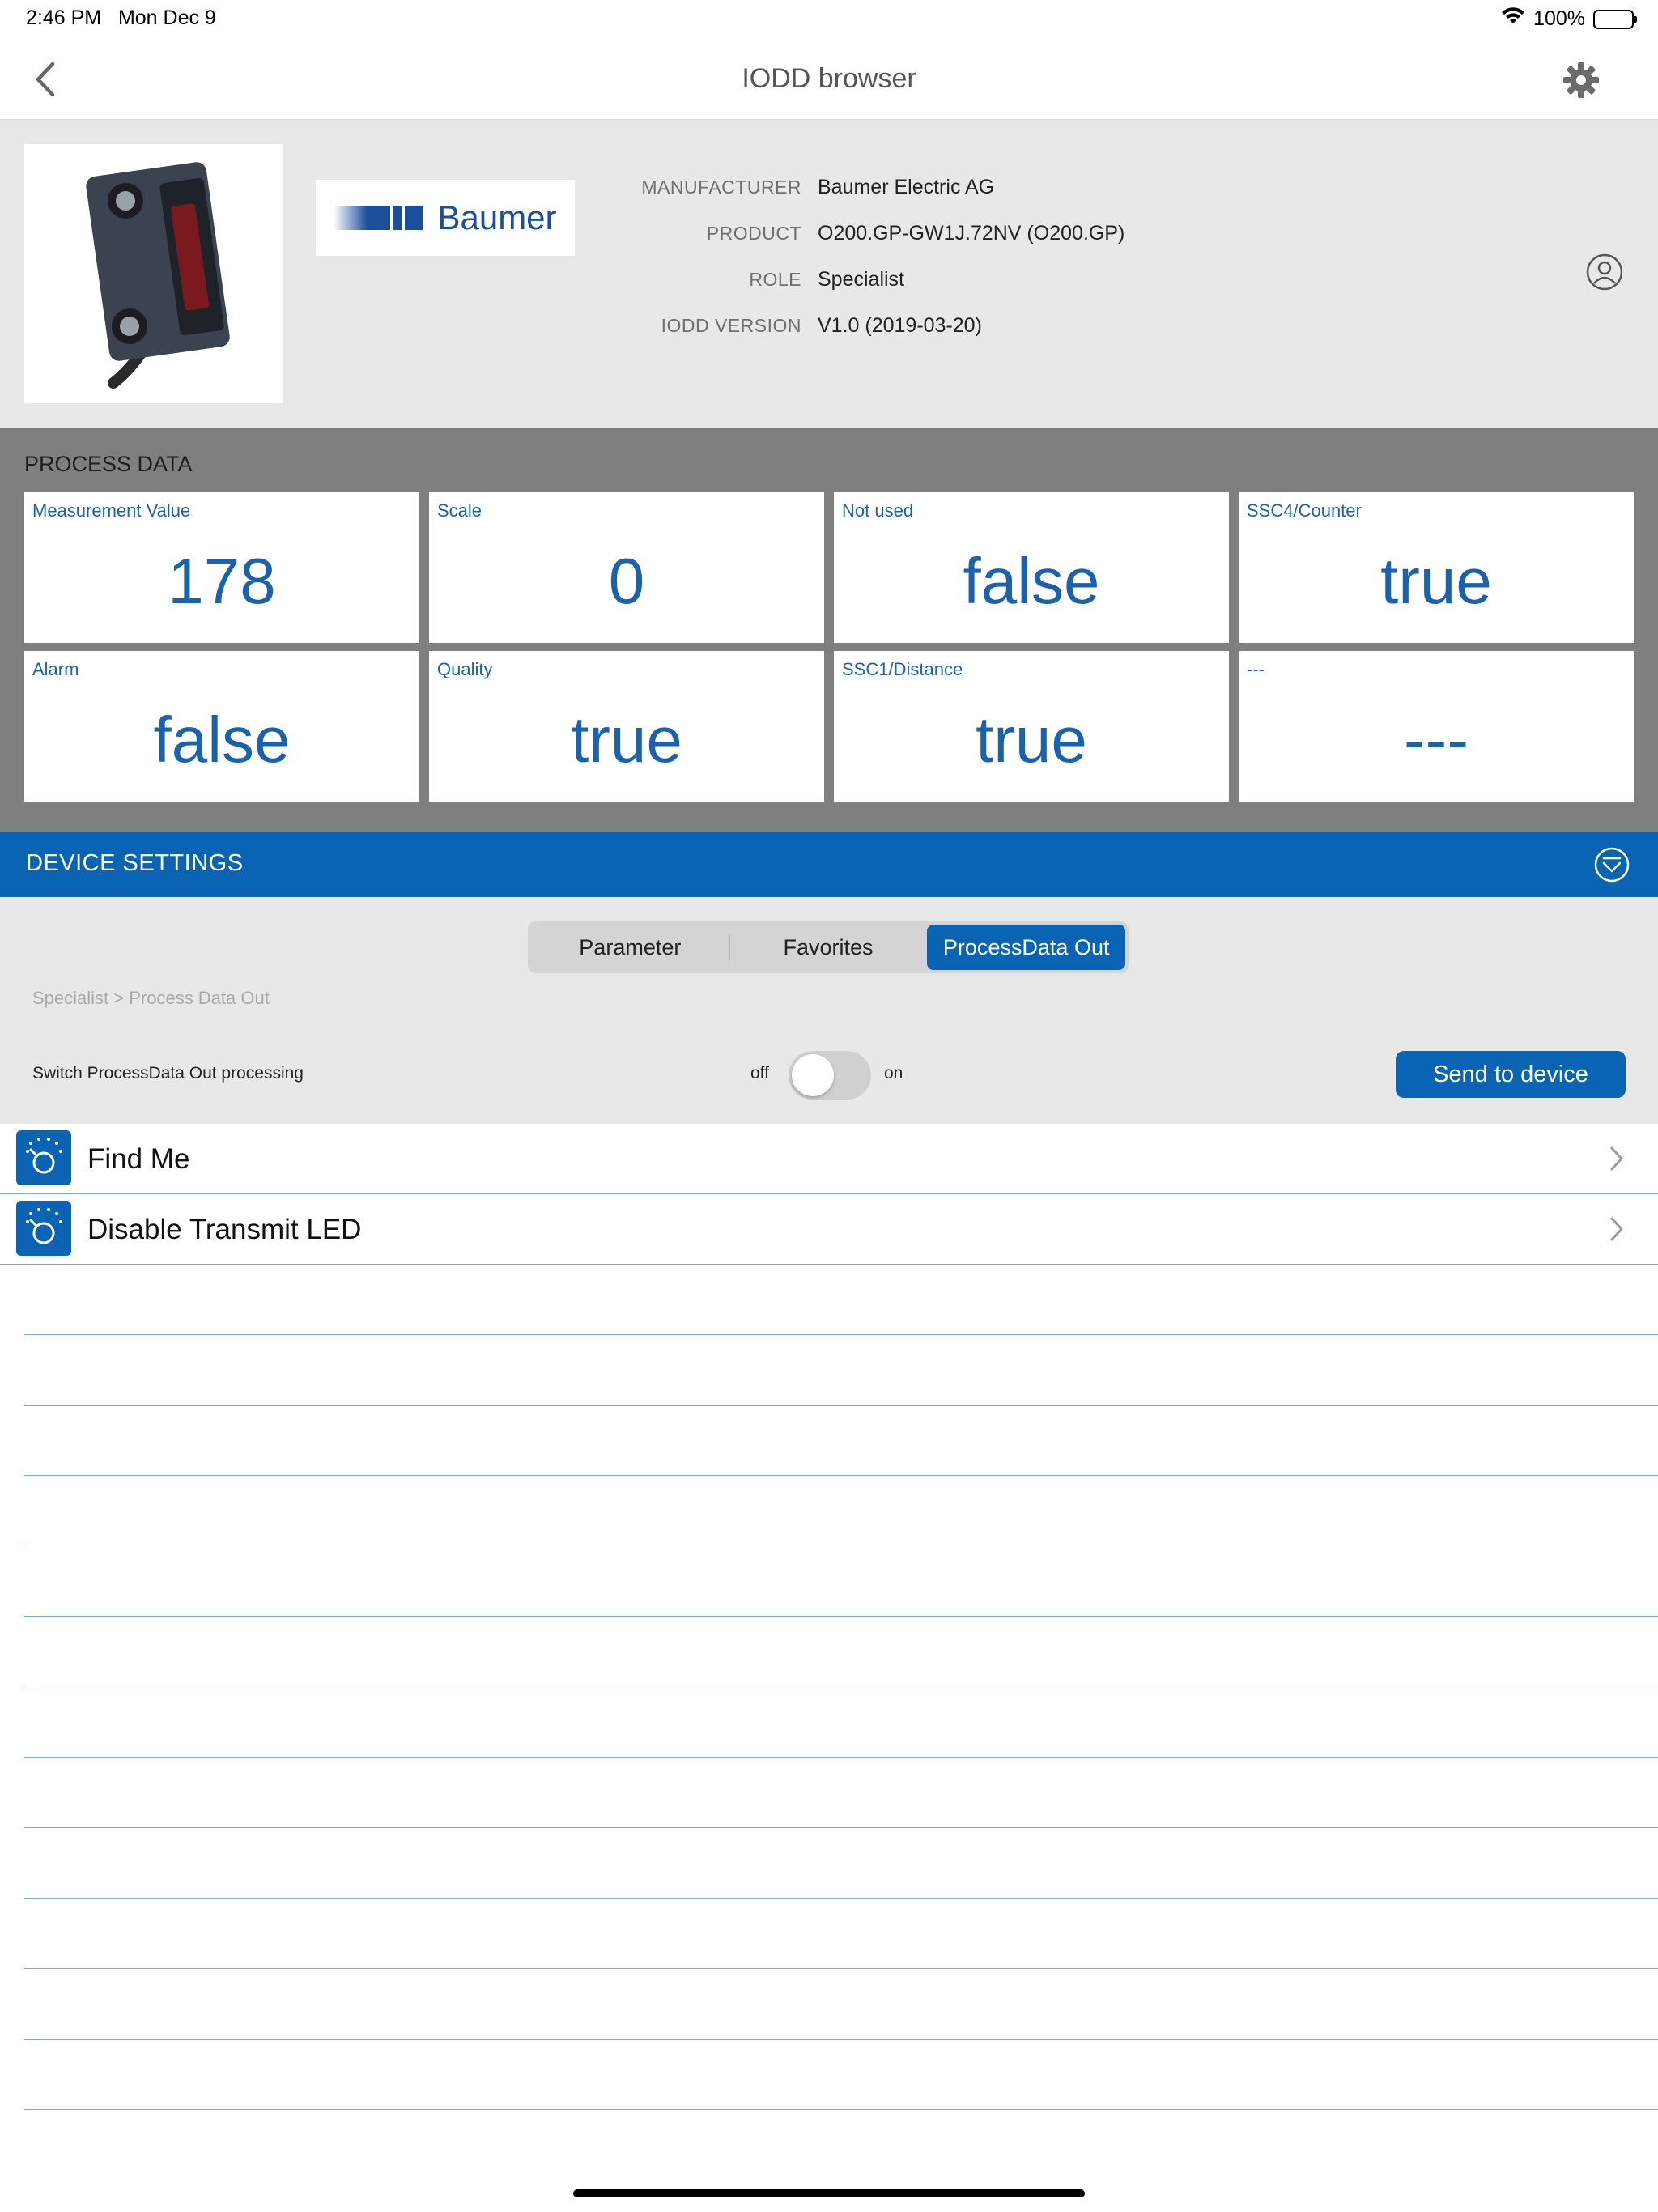 The image size is (1658, 2212). I want to click on status-bar: 2:46 PM Mon Dec 9 100%, so click(829, 19).